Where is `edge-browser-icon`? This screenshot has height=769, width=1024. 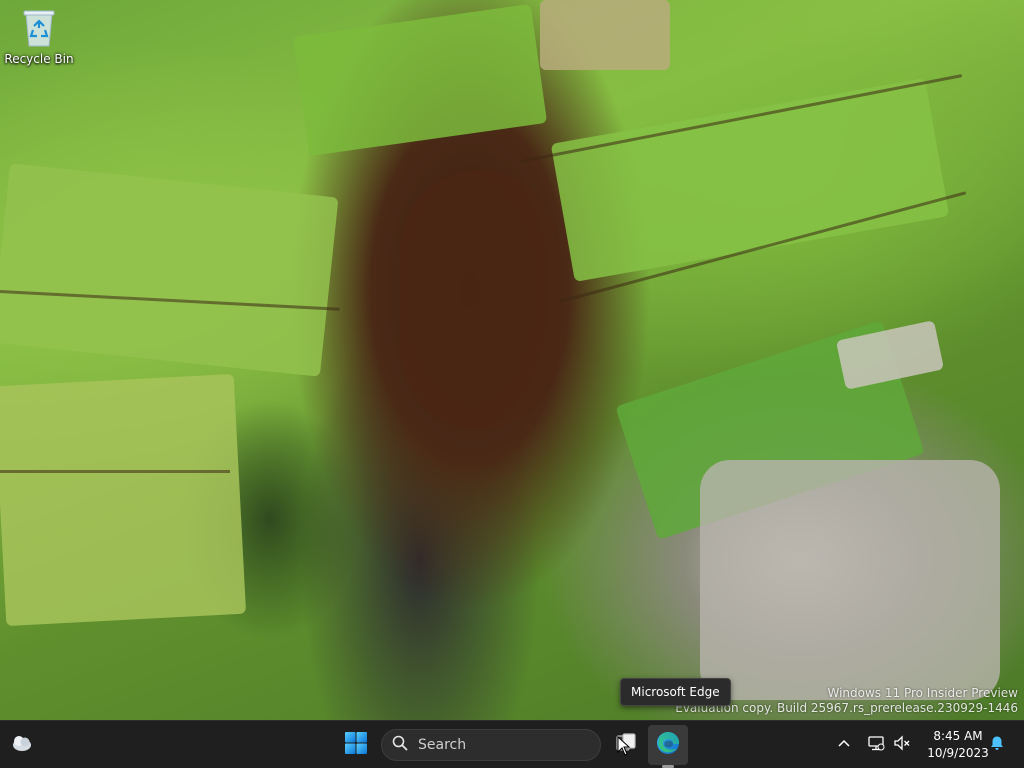
edge-browser-icon is located at coordinates (668, 745).